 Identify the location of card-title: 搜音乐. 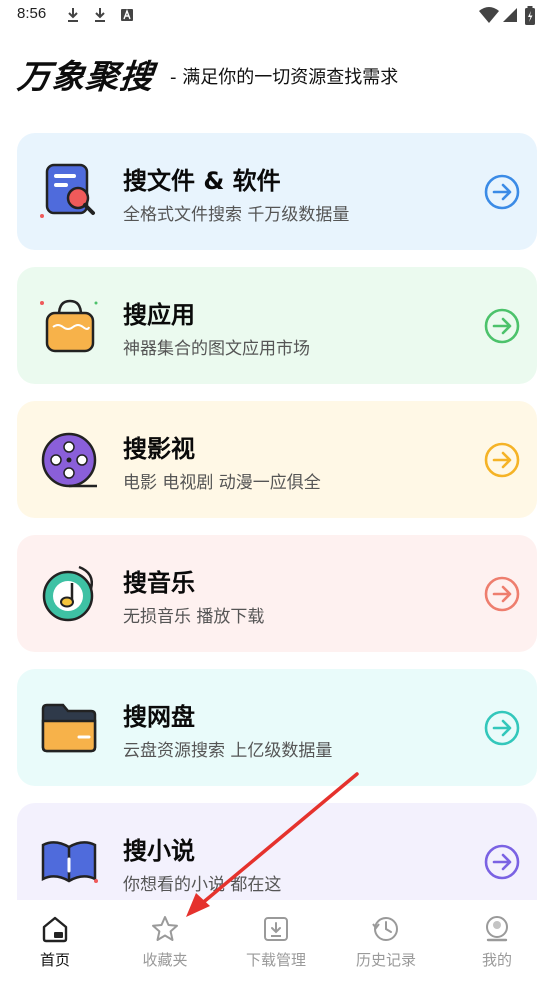
(159, 583).